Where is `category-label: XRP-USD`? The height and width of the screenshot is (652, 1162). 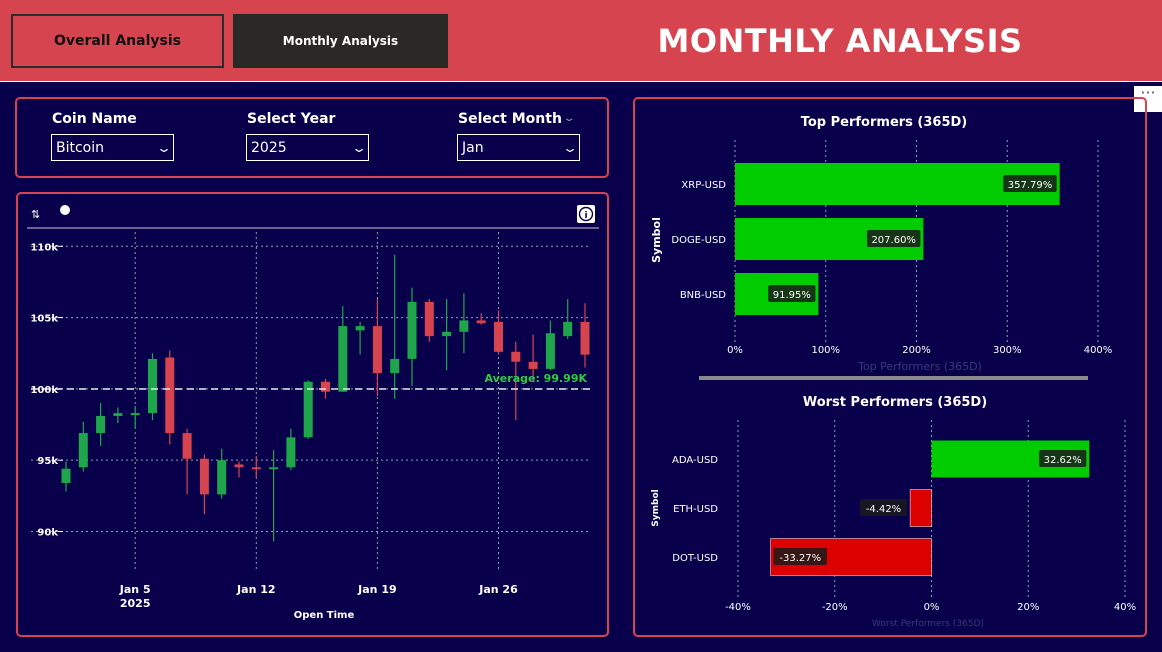 category-label: XRP-USD is located at coordinates (703, 185).